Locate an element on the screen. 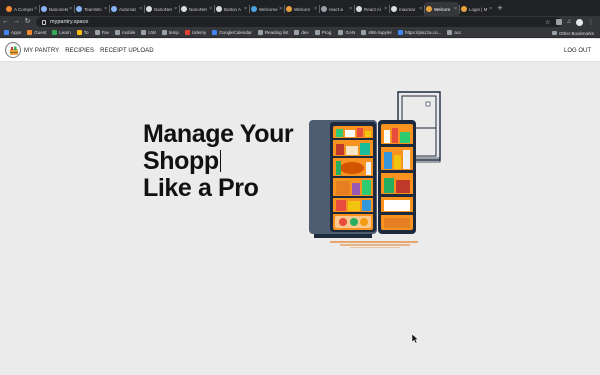 This screenshot has height=375, width=600. browser-toolbar: ← → ↻ mypantry.space ☆ ♫ ⋮ is located at coordinates (300, 22).